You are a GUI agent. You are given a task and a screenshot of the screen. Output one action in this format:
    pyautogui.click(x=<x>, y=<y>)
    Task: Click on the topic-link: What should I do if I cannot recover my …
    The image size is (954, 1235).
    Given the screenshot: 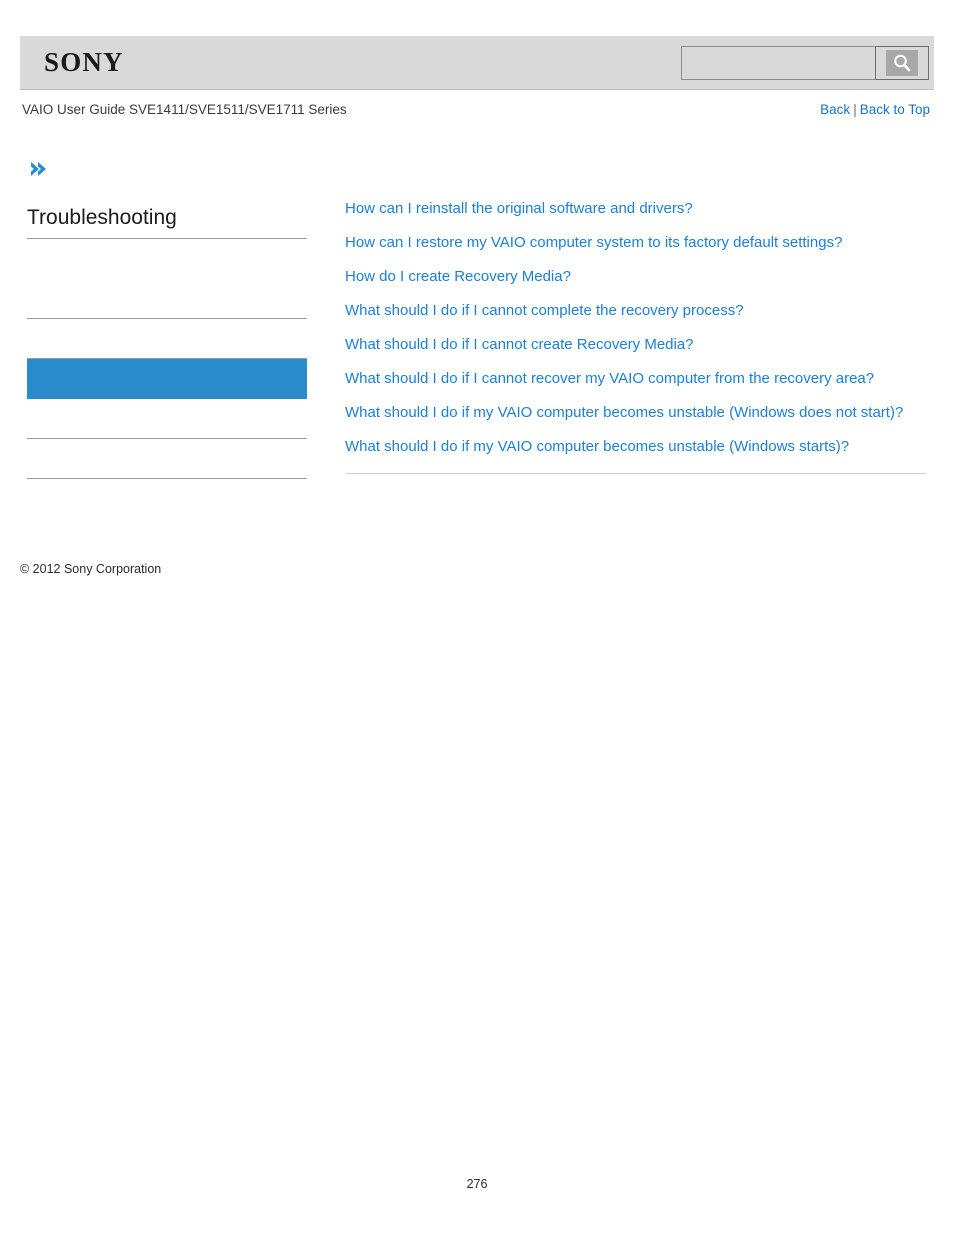 What is the action you would take?
    pyautogui.click(x=609, y=378)
    